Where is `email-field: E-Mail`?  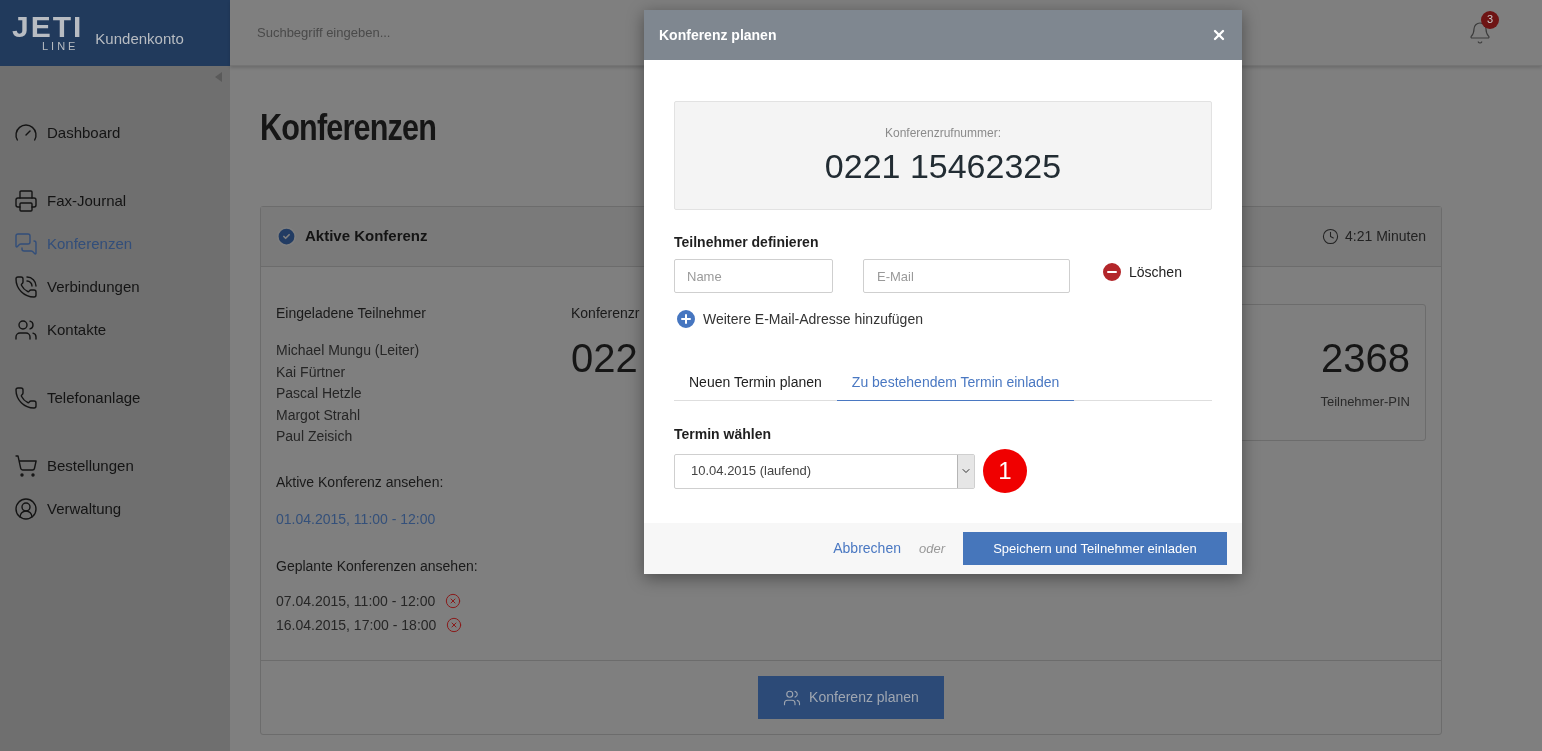
email-field: E-Mail is located at coordinates (966, 276).